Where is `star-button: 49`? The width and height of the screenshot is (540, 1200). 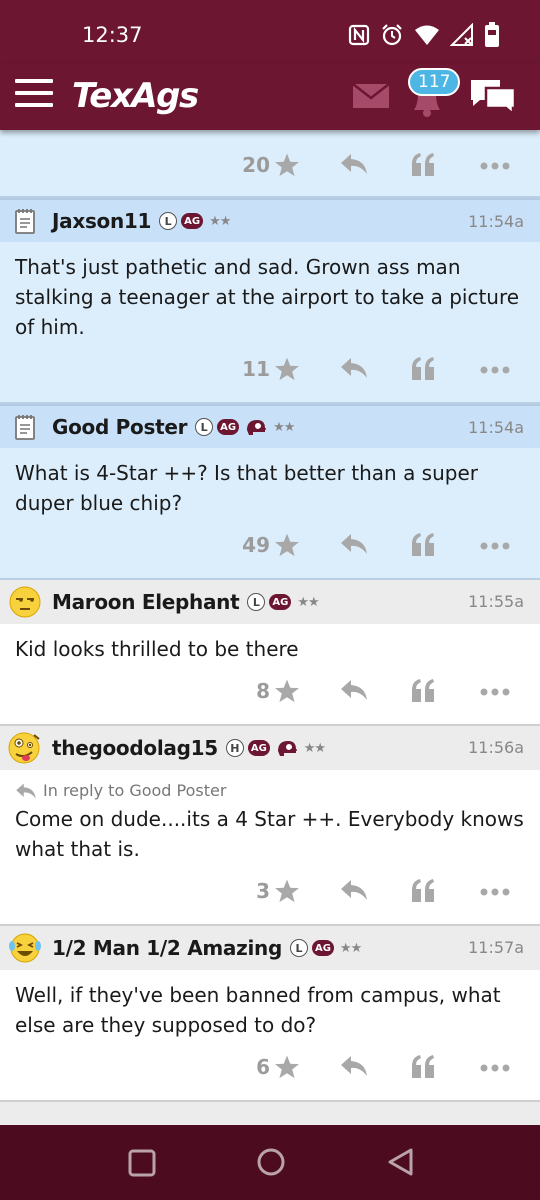 star-button: 49 is located at coordinates (271, 545).